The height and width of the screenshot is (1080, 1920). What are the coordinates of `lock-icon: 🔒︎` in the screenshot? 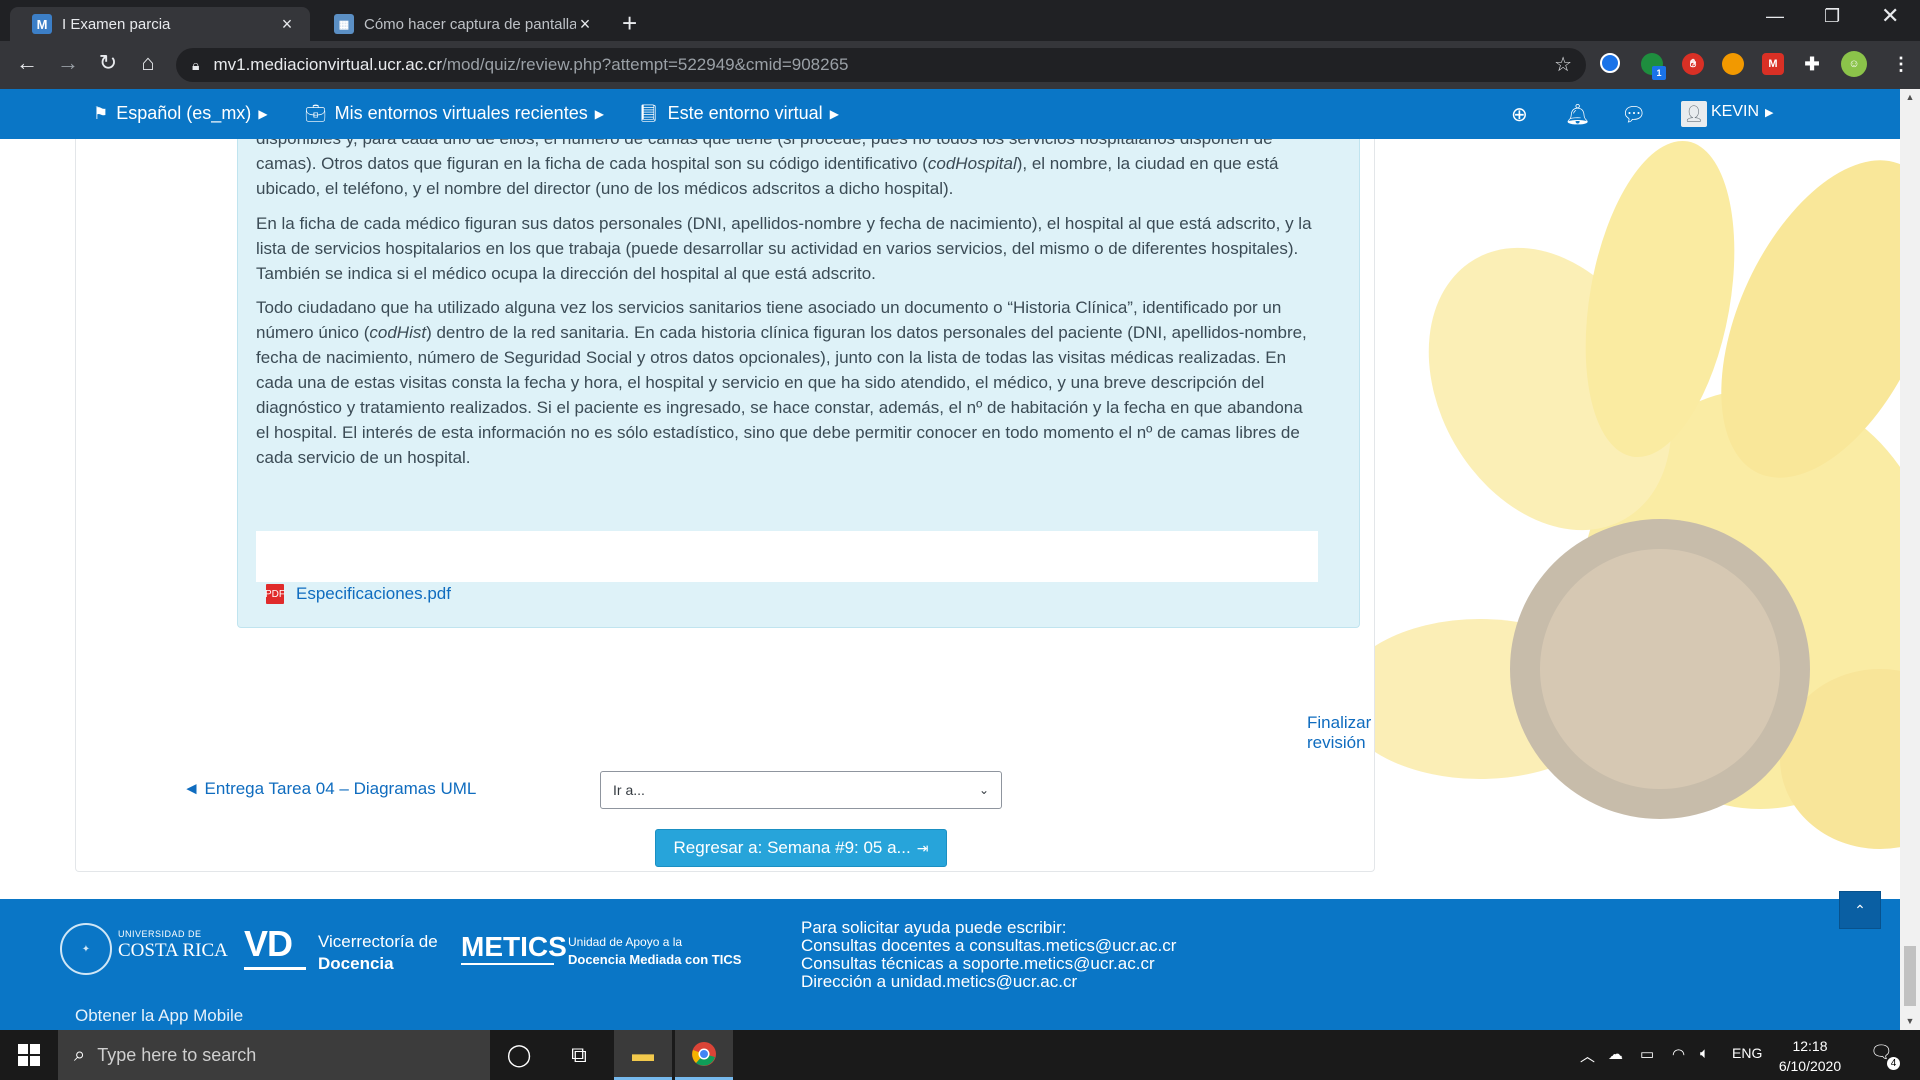 It's located at (196, 64).